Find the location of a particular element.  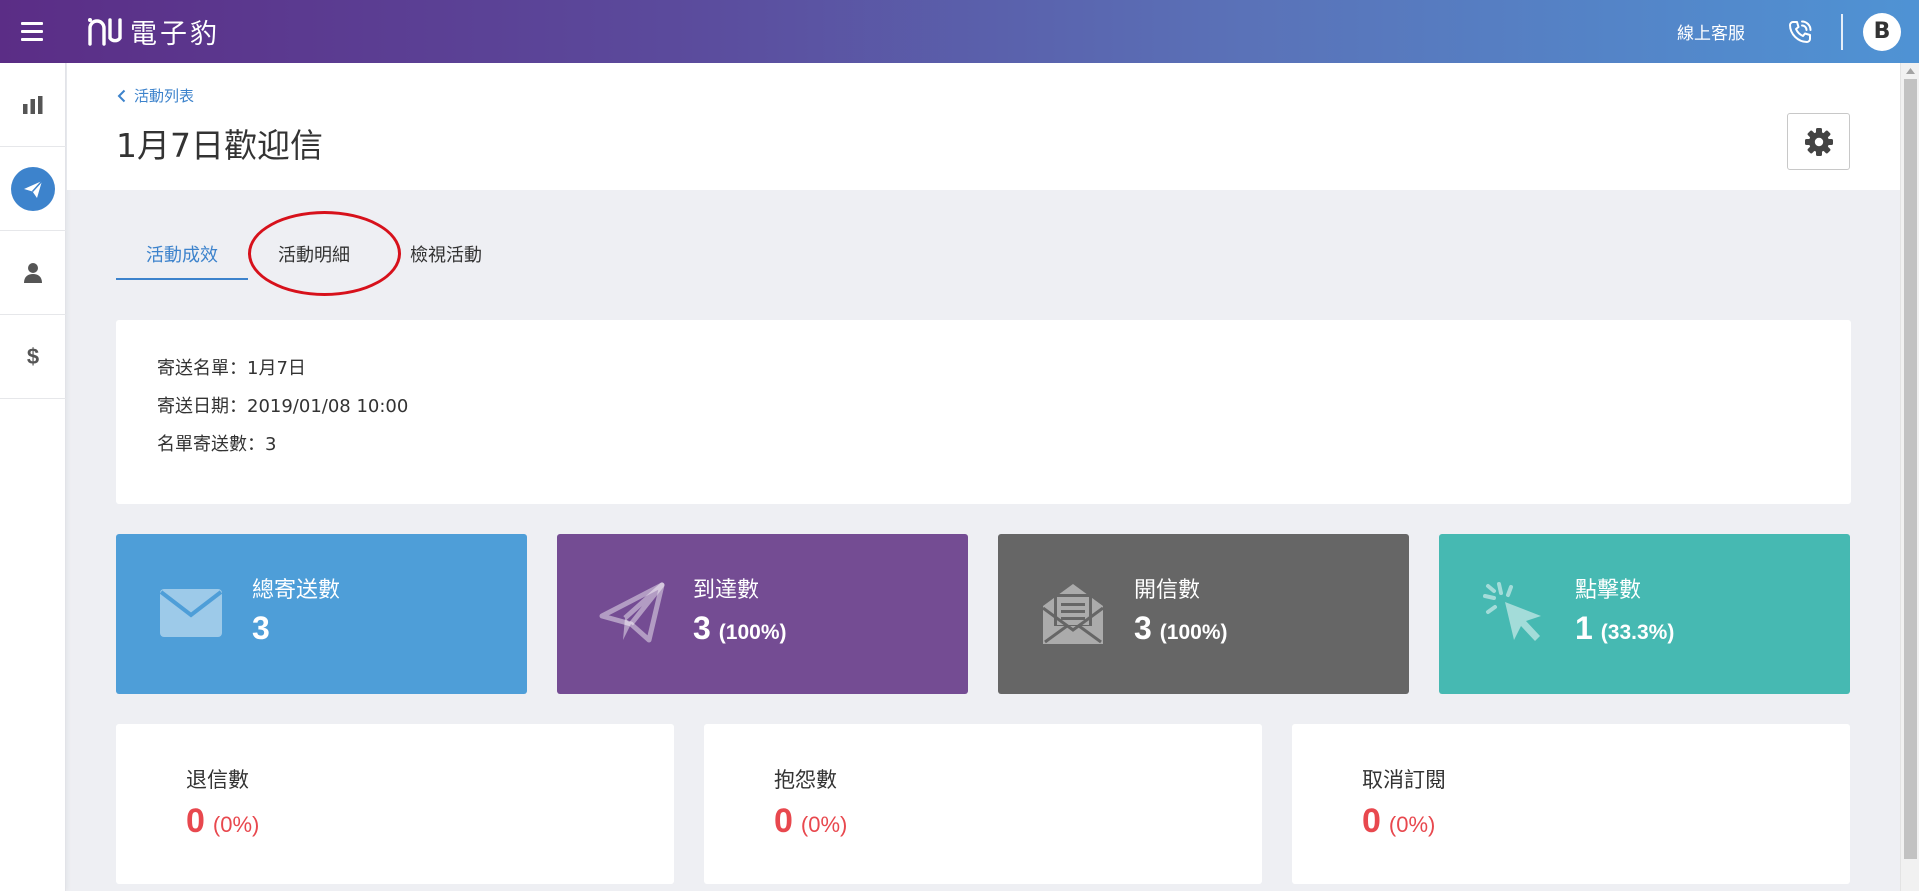

bar-chart-icon is located at coordinates (33, 104).